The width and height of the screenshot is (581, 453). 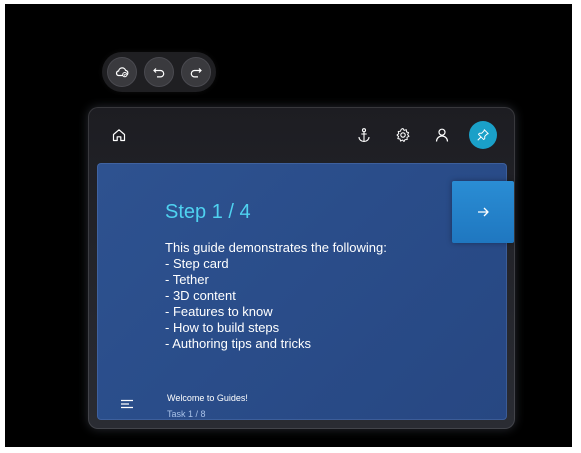 What do you see at coordinates (200, 295) in the screenshot?
I see `step-line: - 3D content` at bounding box center [200, 295].